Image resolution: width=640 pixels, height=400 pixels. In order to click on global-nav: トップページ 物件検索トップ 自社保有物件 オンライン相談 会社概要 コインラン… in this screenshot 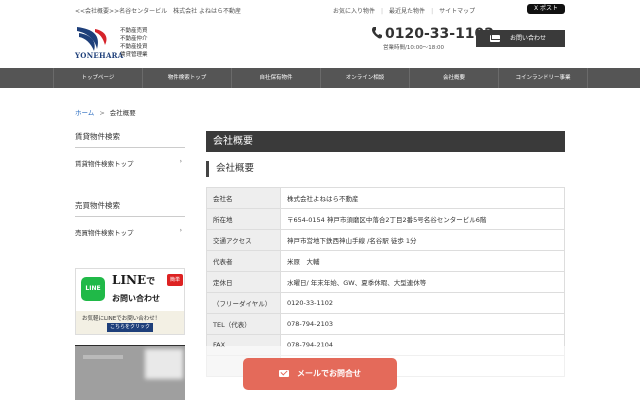, I will do `click(320, 78)`.